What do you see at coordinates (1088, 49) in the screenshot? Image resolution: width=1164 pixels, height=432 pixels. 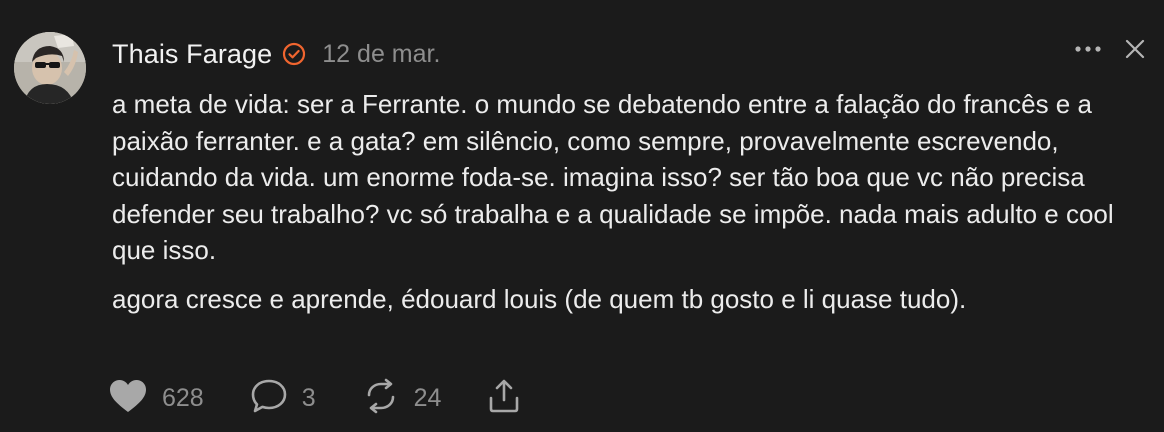 I see `more-options-icon` at bounding box center [1088, 49].